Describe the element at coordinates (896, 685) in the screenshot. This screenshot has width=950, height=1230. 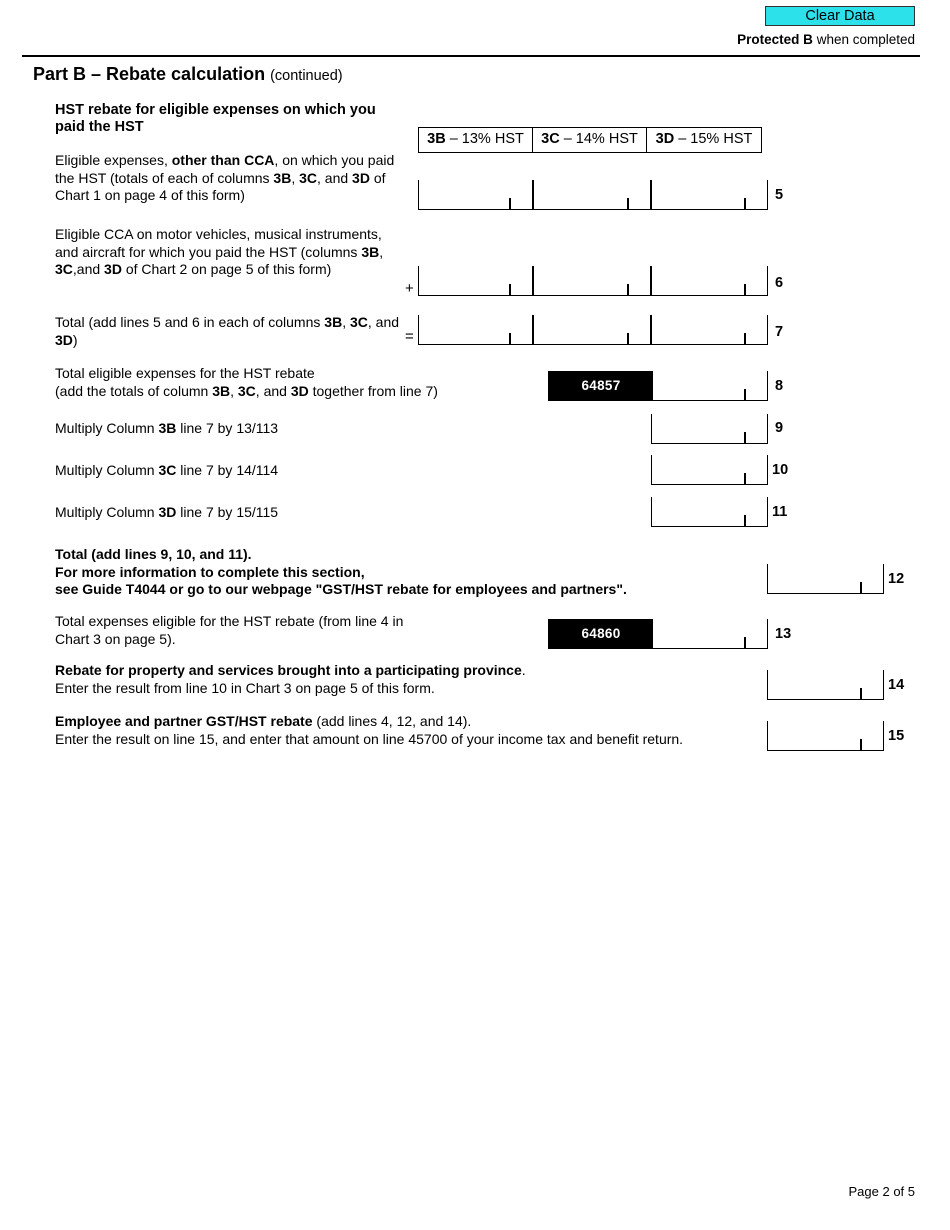
I see `line-number-14: 14` at that location.